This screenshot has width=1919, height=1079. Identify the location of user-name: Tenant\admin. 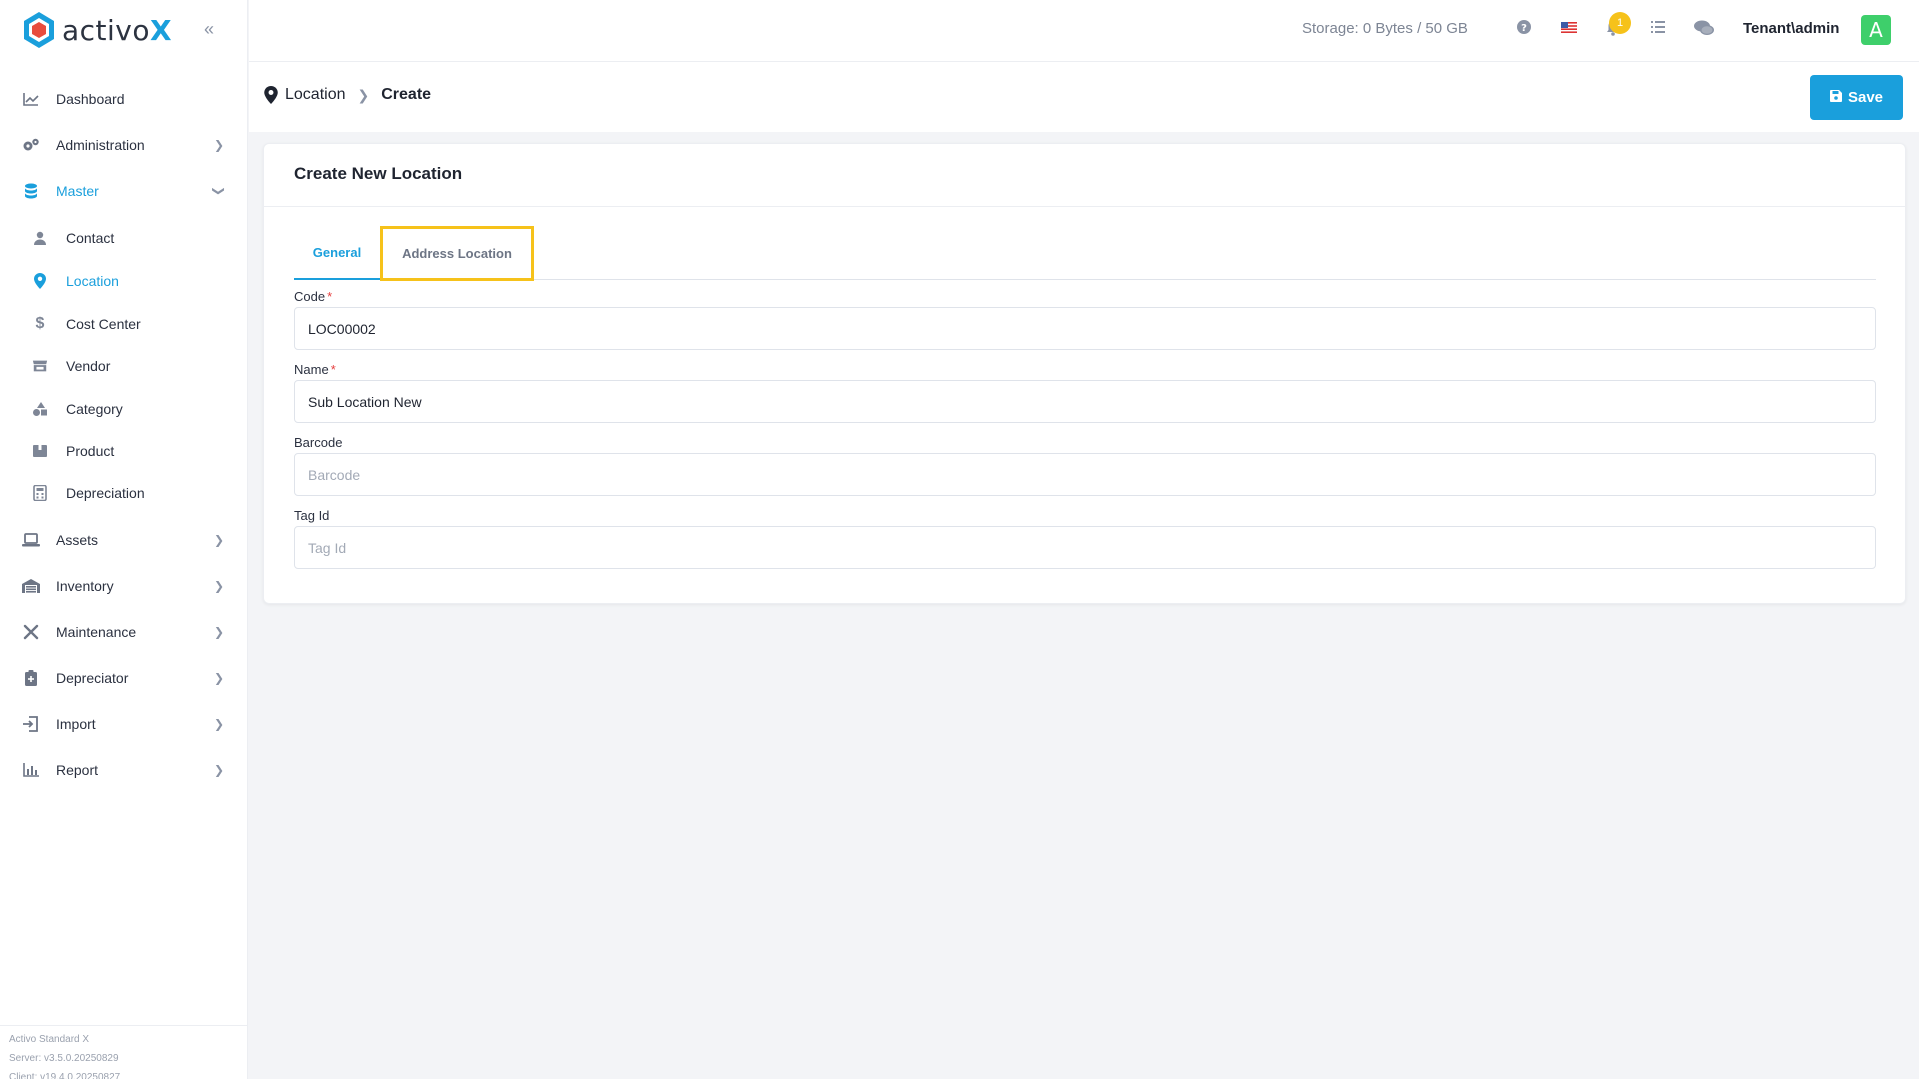
(1791, 28).